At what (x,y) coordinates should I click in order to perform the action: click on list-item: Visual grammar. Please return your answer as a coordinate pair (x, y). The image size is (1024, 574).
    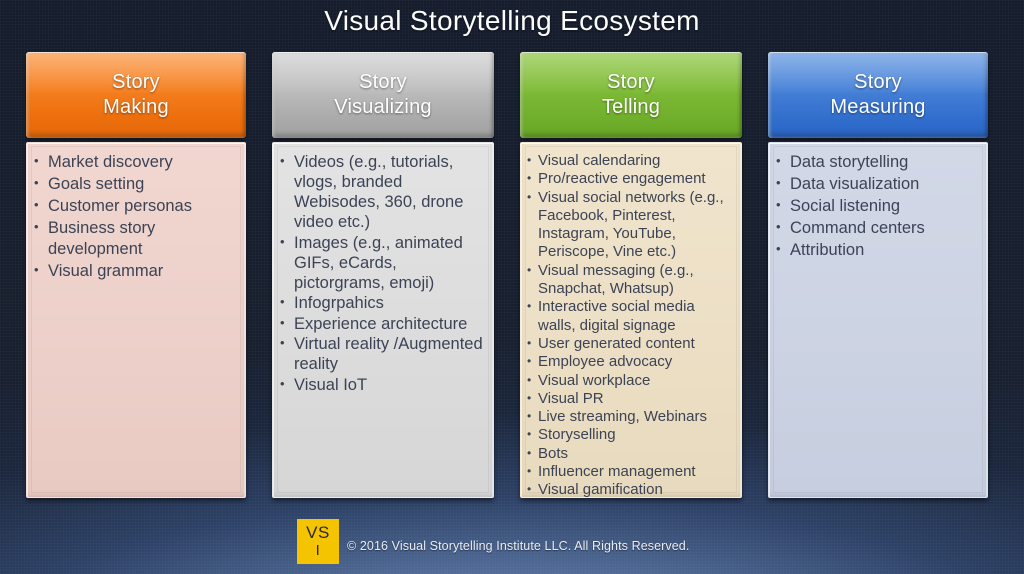
    Looking at the image, I should click on (136, 271).